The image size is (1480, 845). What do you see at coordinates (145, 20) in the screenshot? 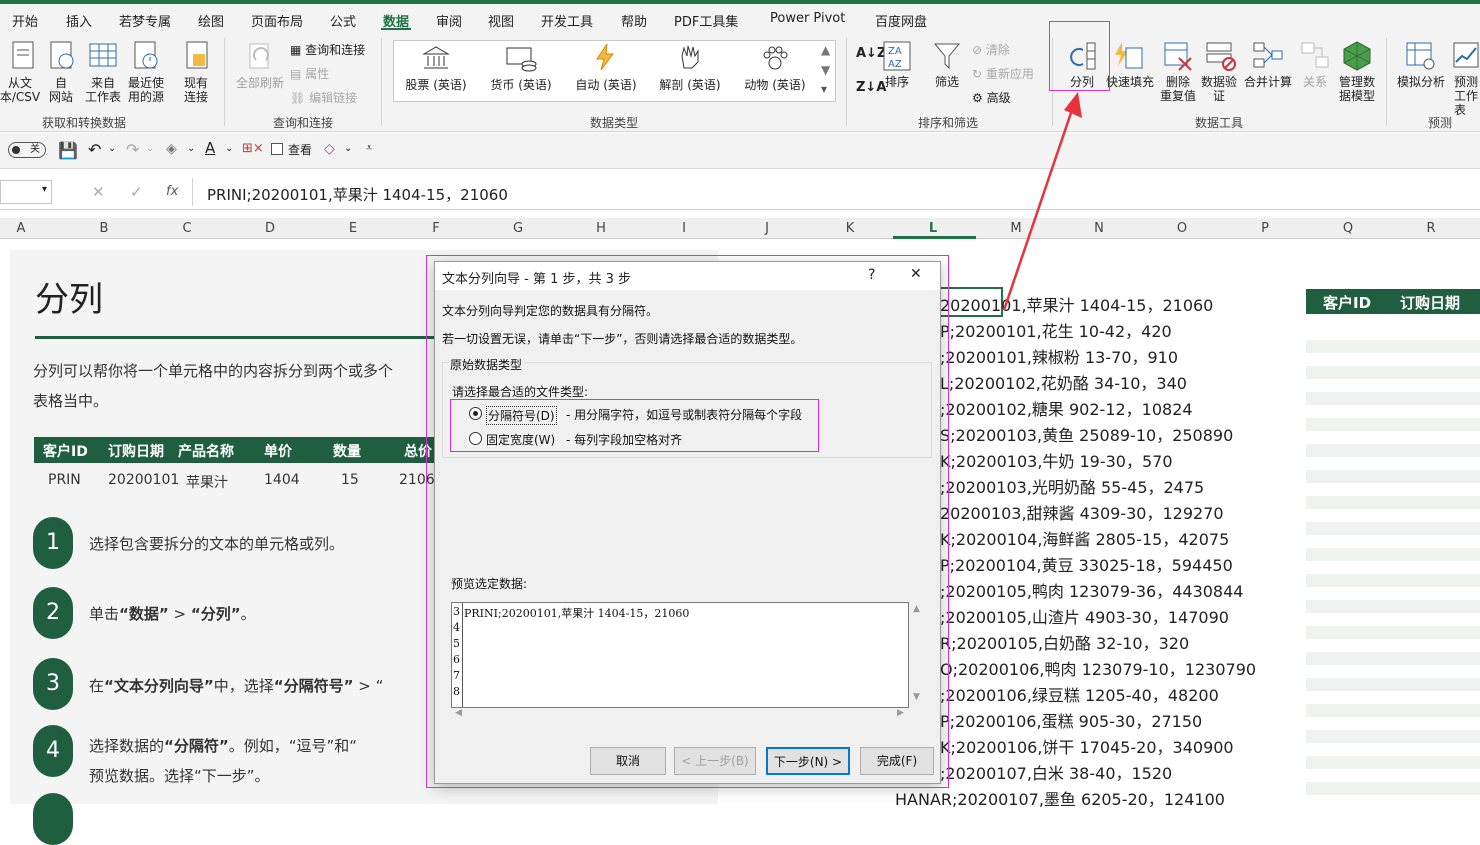
I see `tab-custom: 若梦专属` at bounding box center [145, 20].